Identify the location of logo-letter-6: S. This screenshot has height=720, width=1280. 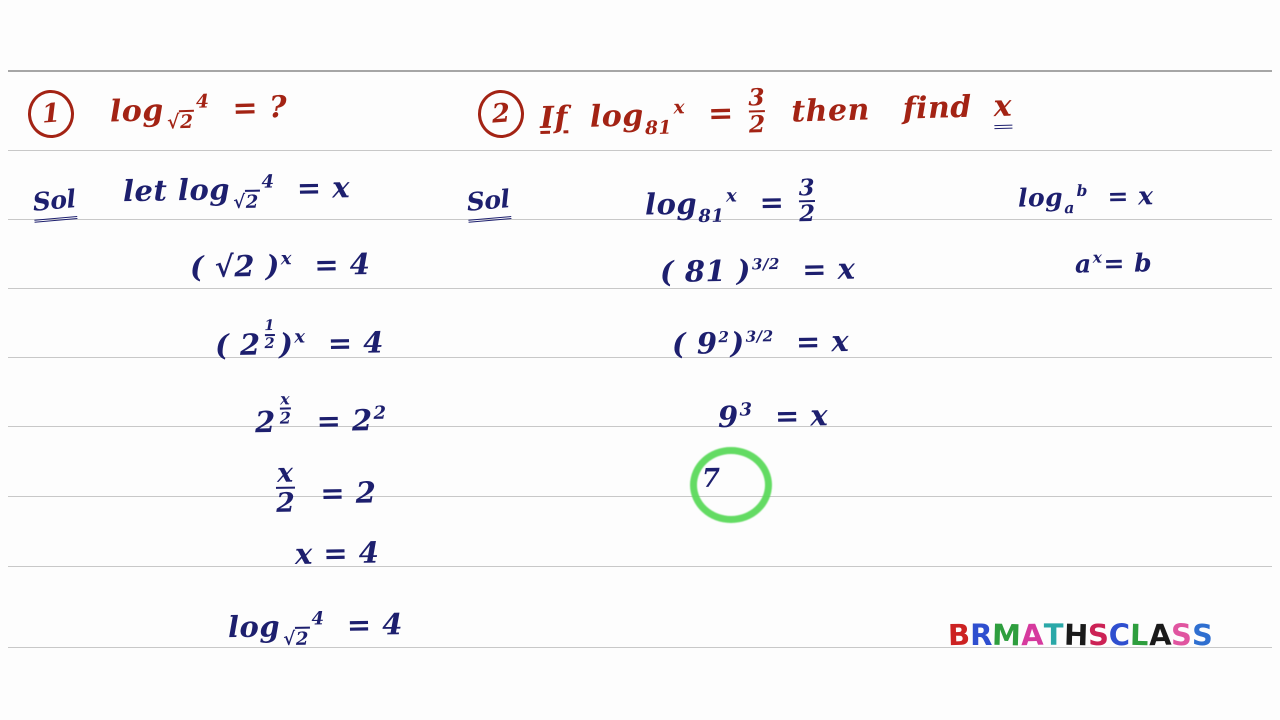
(1098, 635).